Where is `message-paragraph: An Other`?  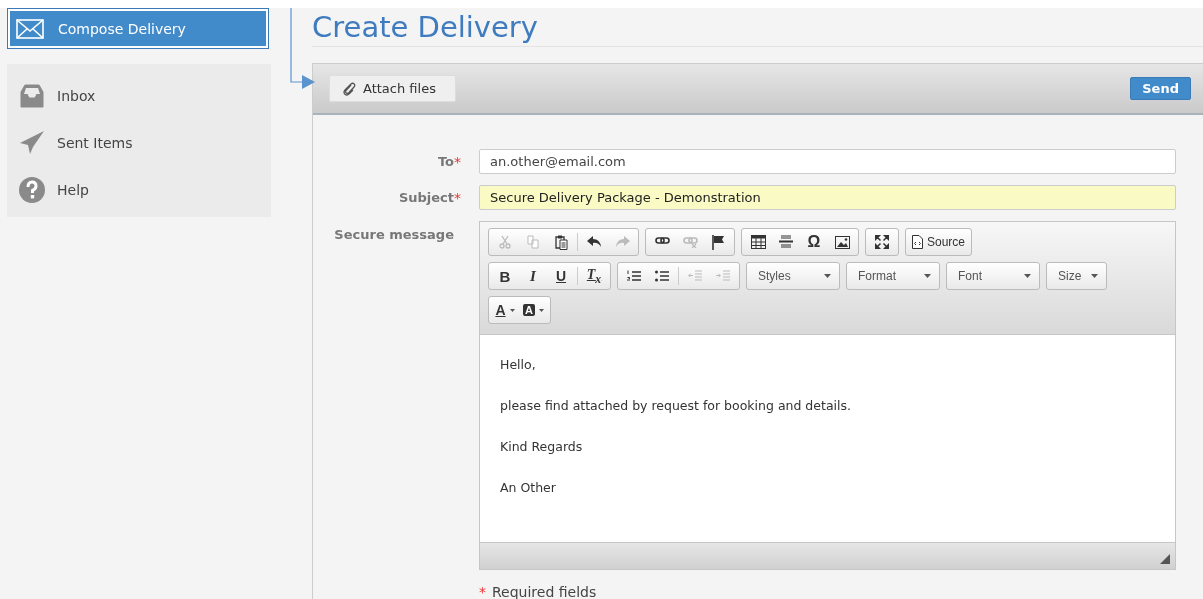 message-paragraph: An Other is located at coordinates (528, 488).